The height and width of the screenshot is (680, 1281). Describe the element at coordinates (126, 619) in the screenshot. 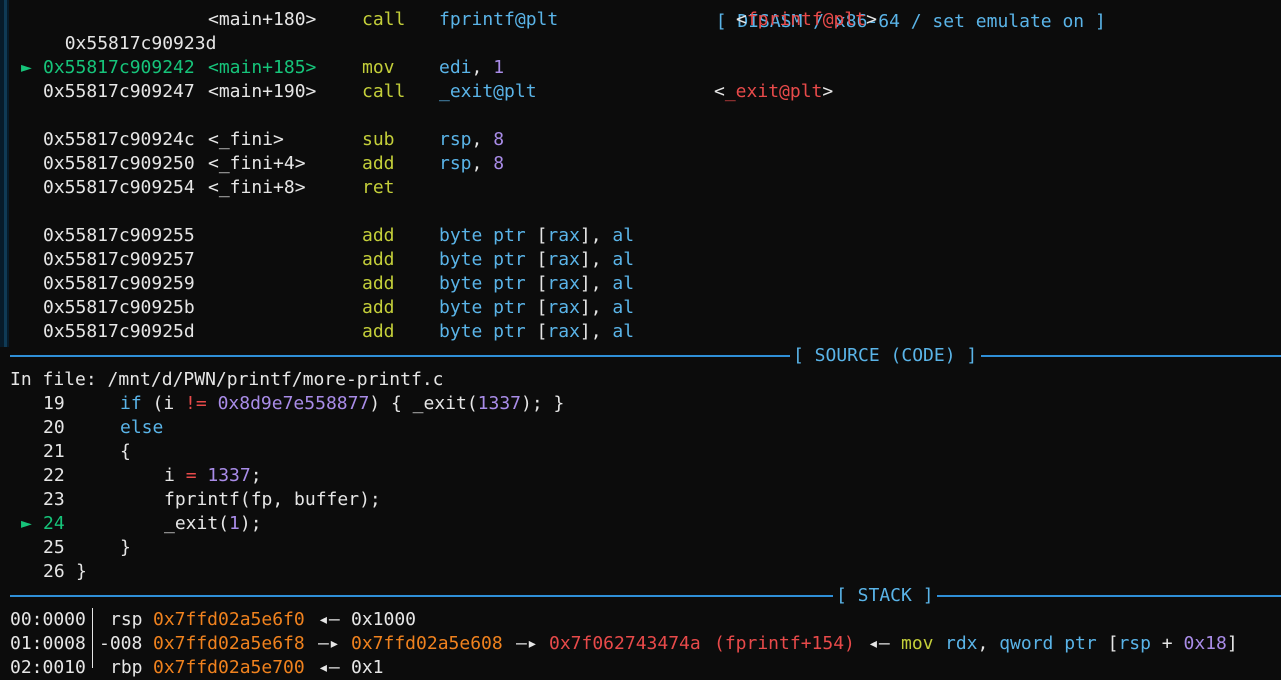

I see `stack-register: rsp` at that location.